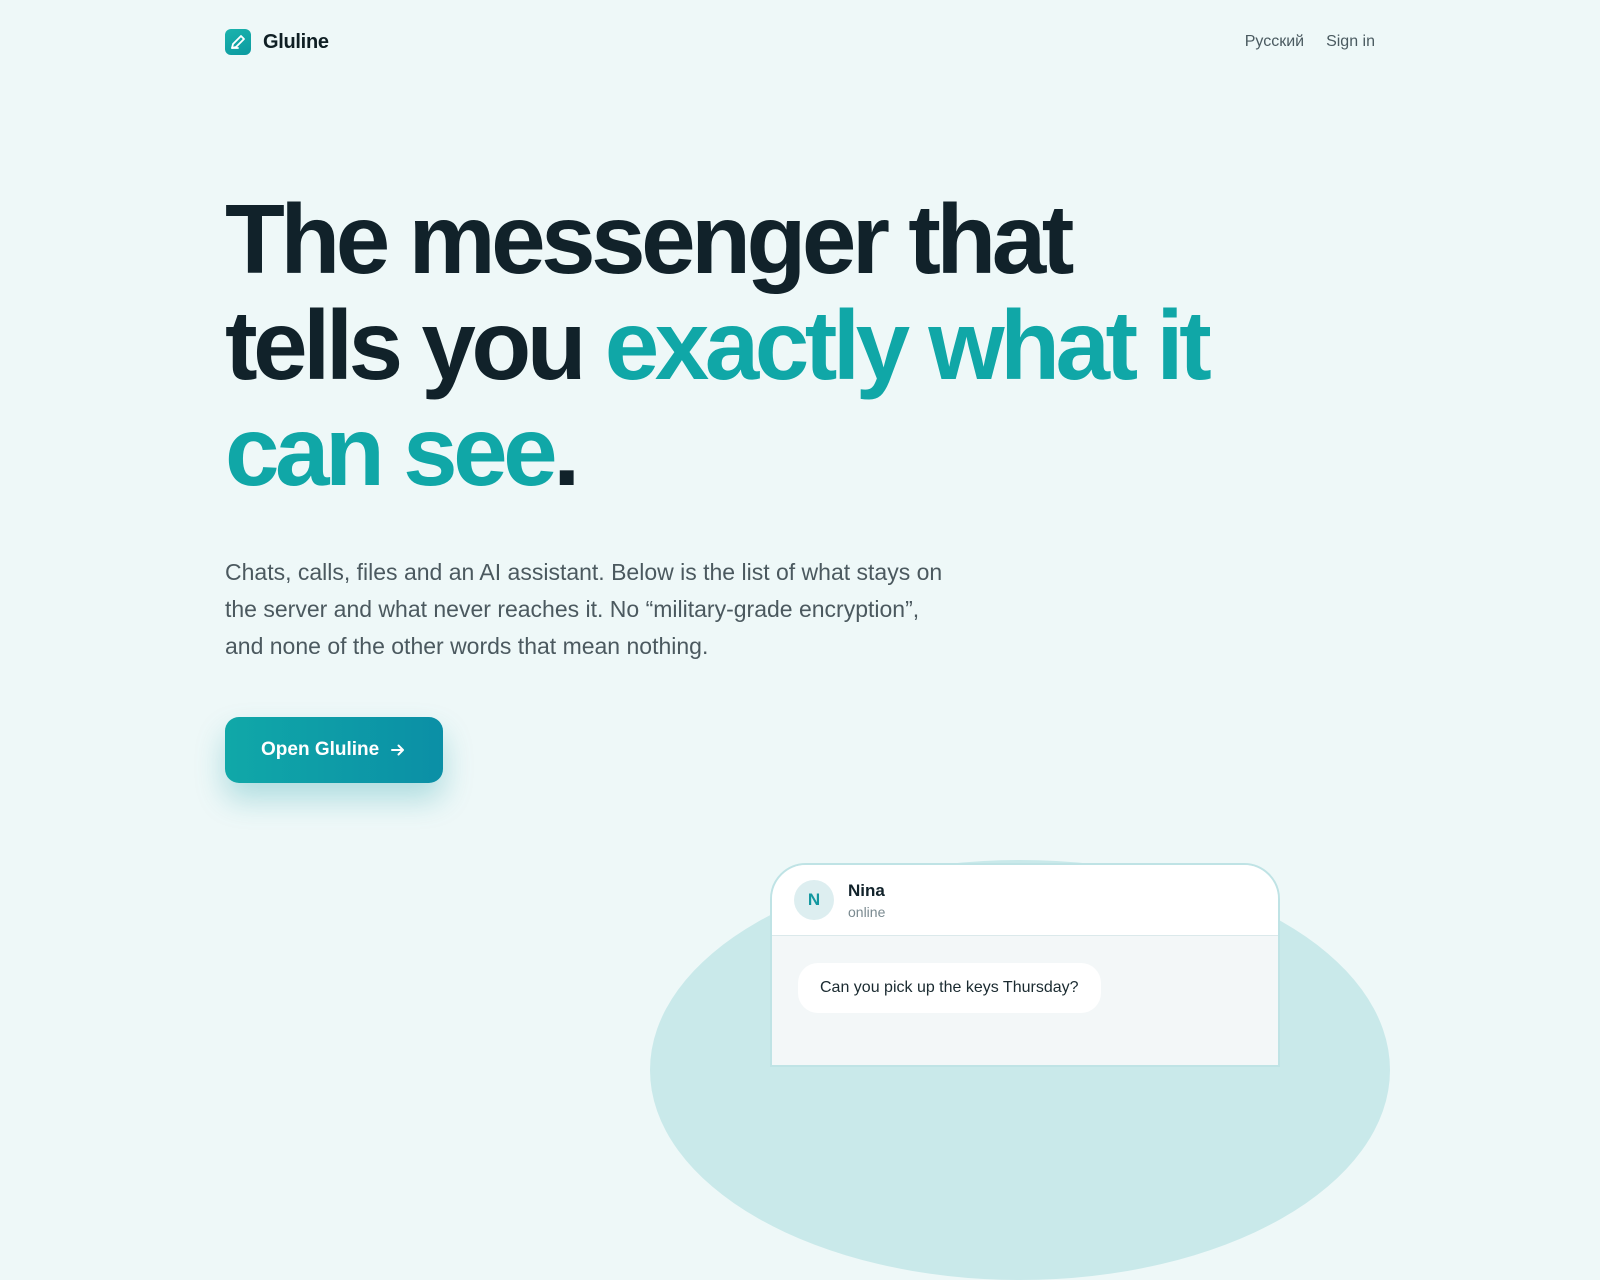  What do you see at coordinates (800, 42) in the screenshot?
I see `top-bar: Gluline Русский Sign in` at bounding box center [800, 42].